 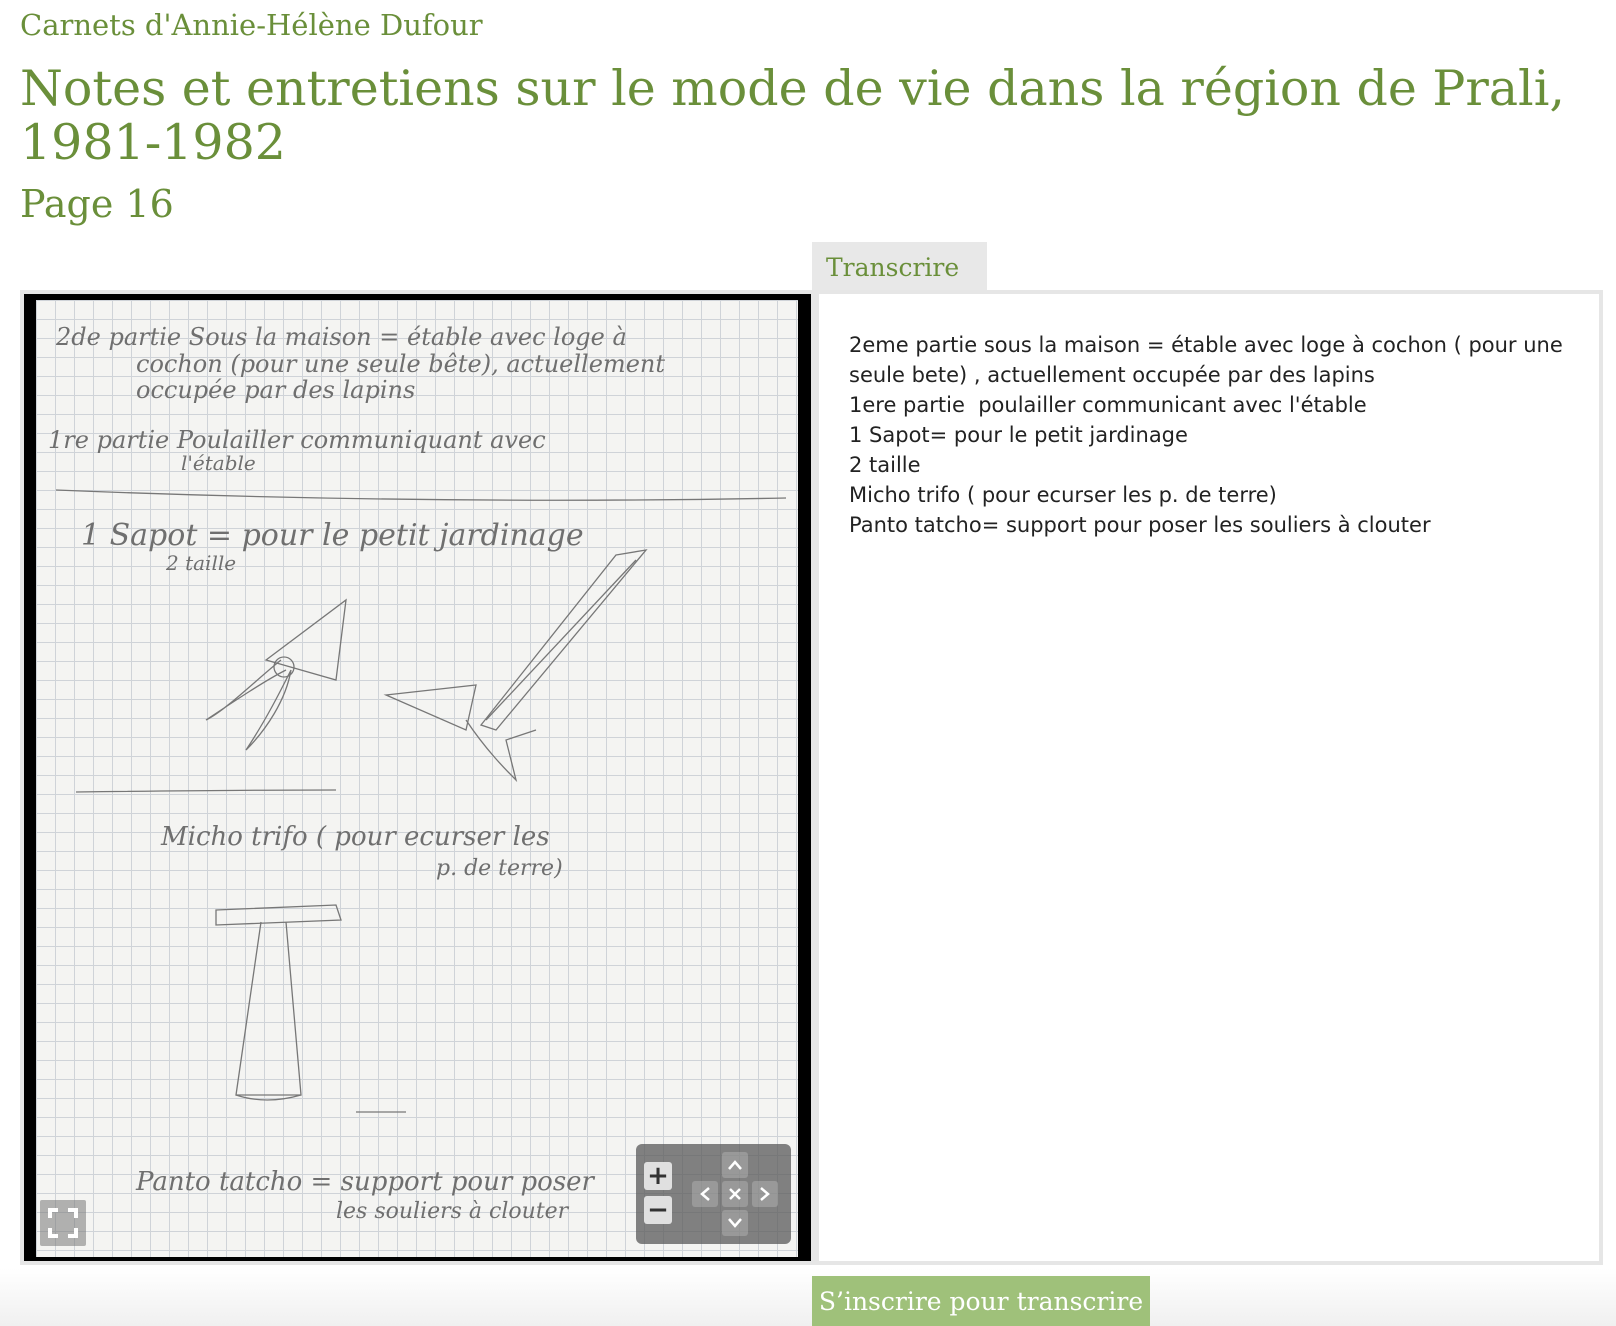 What do you see at coordinates (885, 465) in the screenshot?
I see `transcription-line: 2 taille` at bounding box center [885, 465].